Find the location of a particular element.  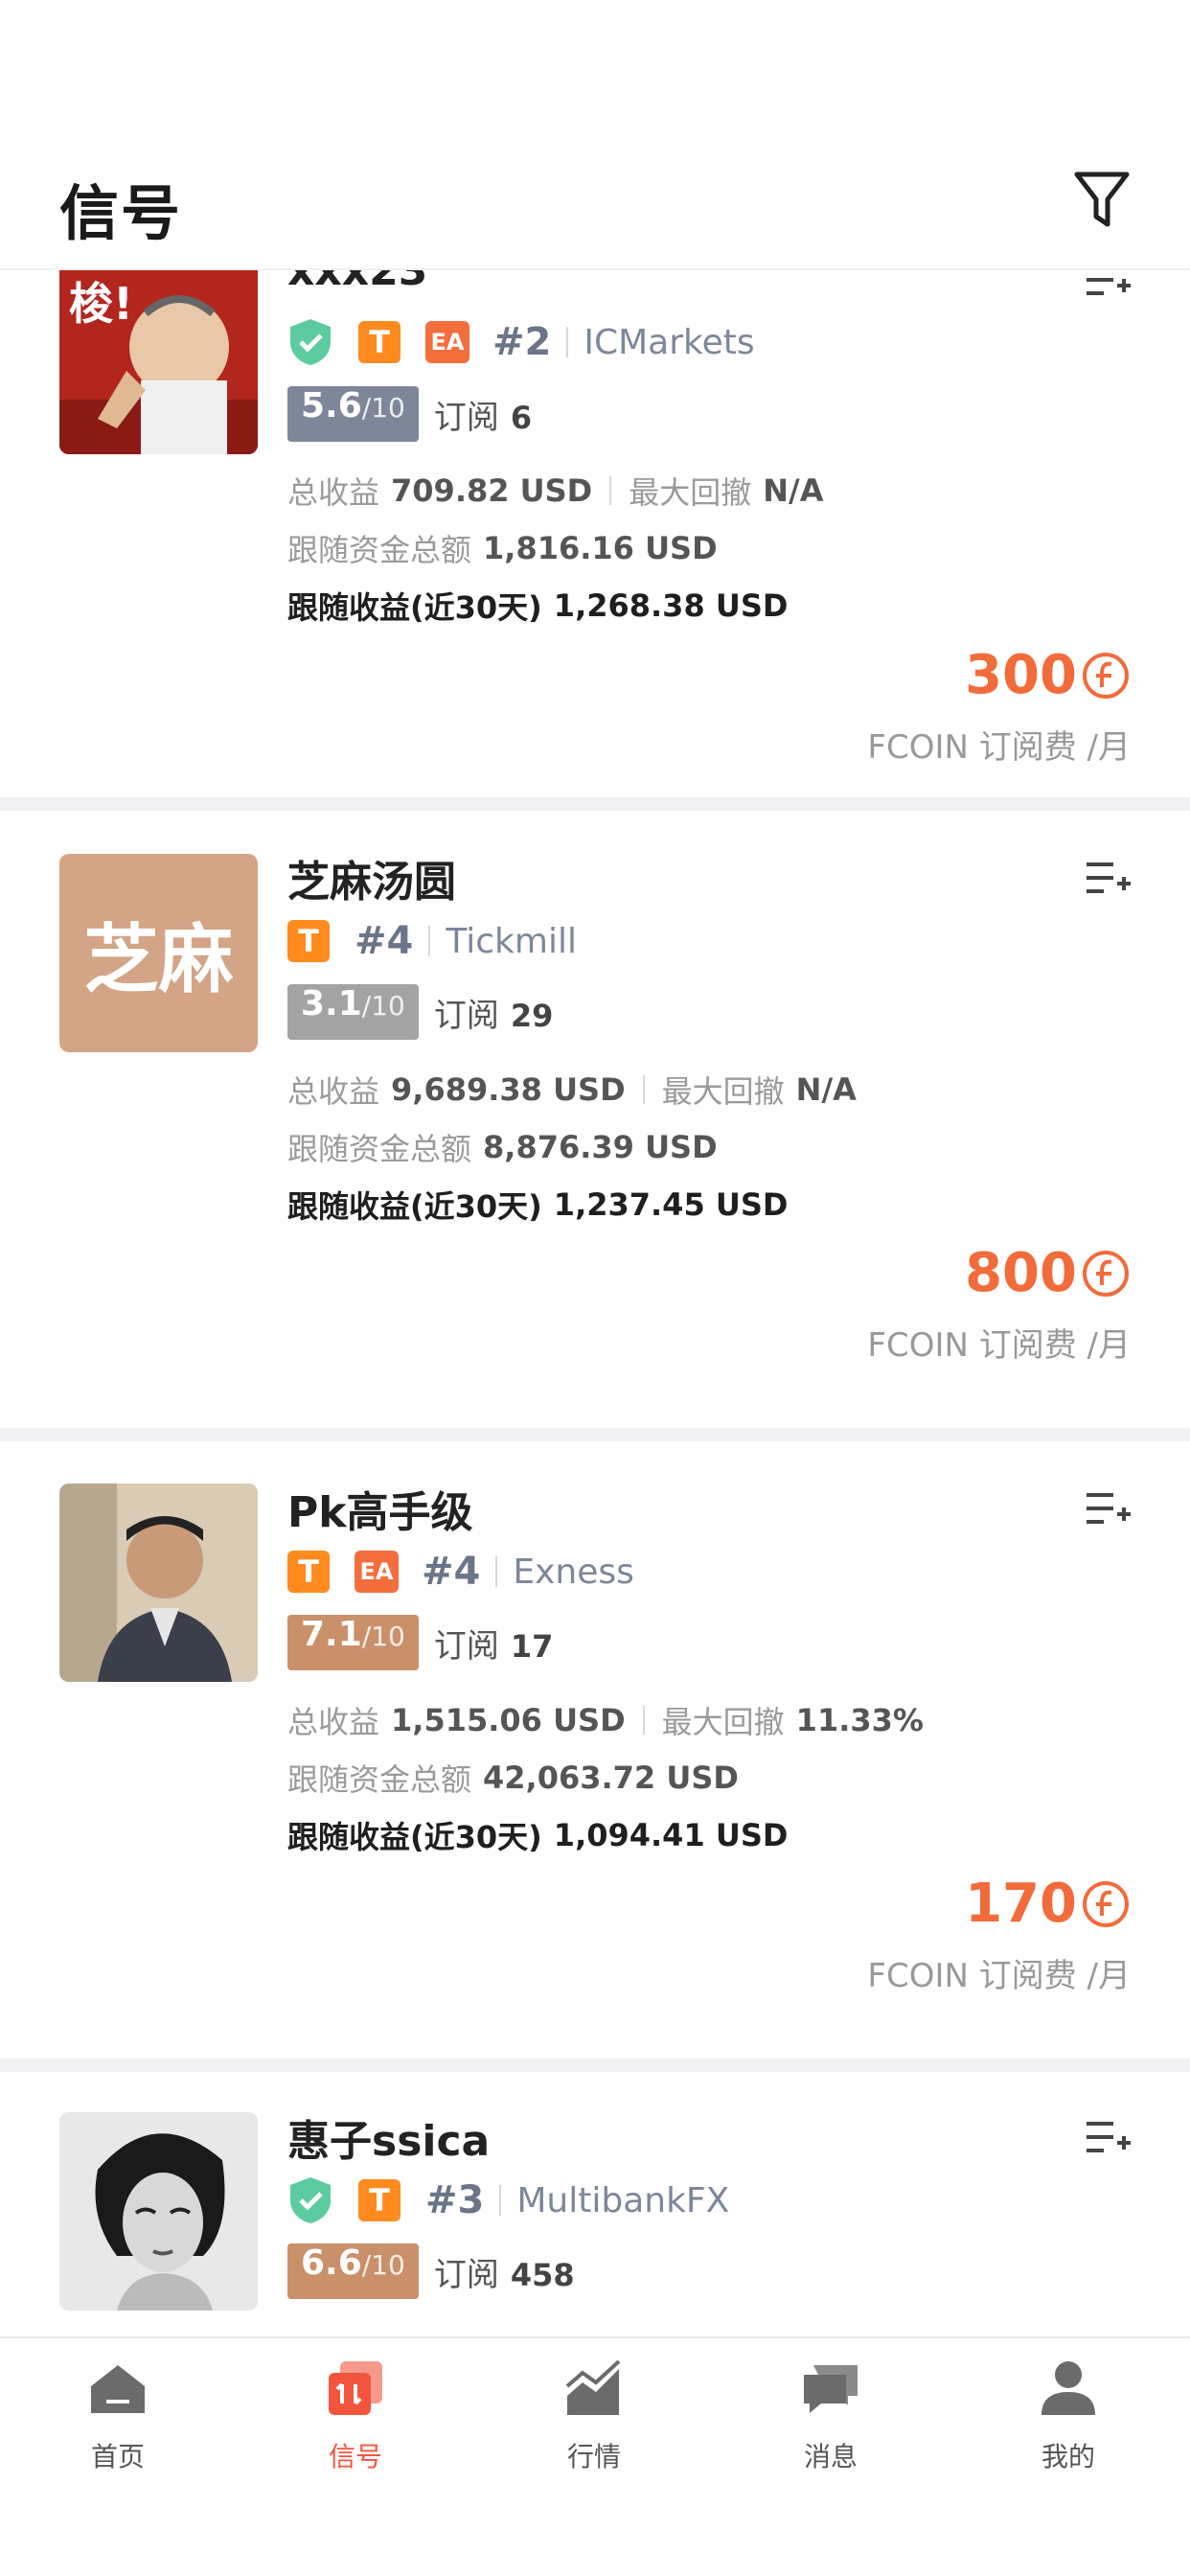

broker-name: ICMarkets is located at coordinates (669, 342).